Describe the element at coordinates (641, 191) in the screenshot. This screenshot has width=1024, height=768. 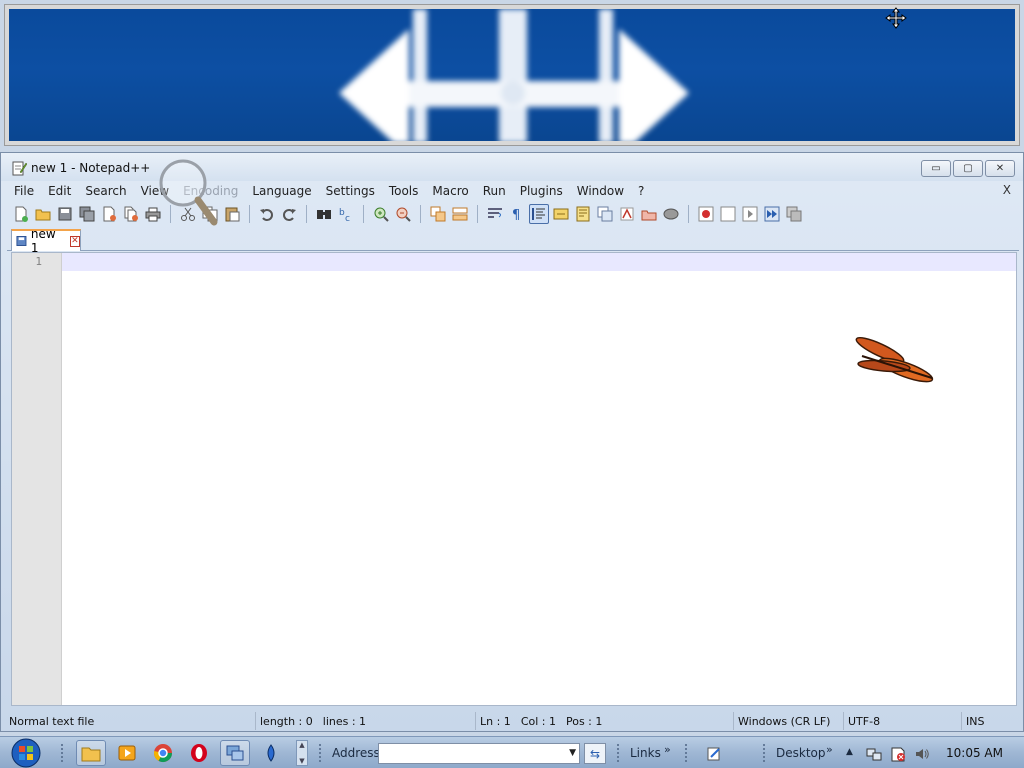
I see `menu-help: ?` at that location.